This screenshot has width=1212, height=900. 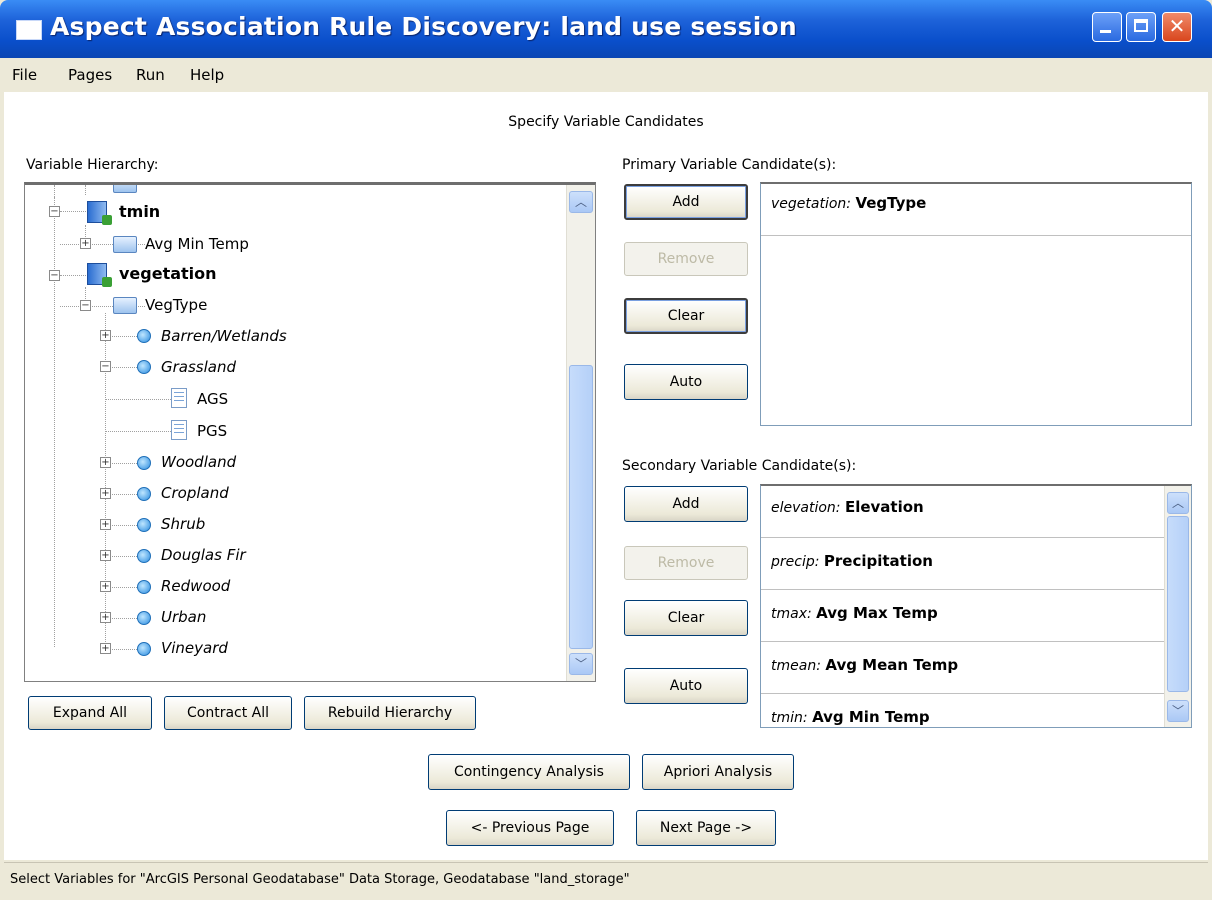 What do you see at coordinates (529, 772) in the screenshot?
I see `contingency-analysis-button: Contingency Analysis` at bounding box center [529, 772].